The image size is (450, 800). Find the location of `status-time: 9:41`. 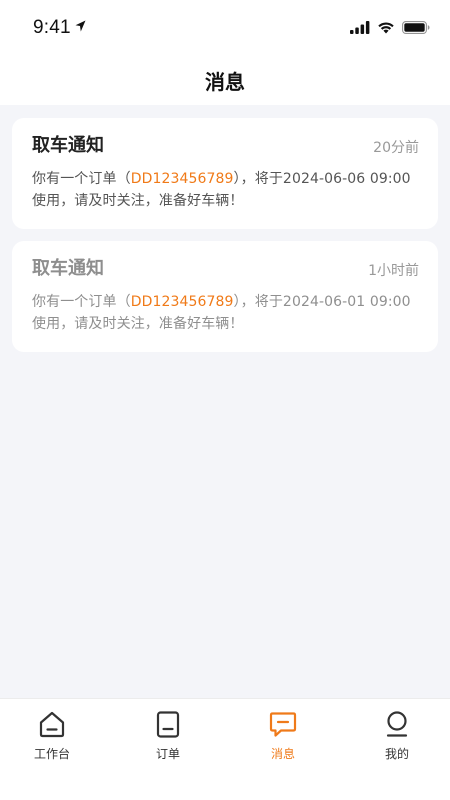

status-time: 9:41 is located at coordinates (59, 27).